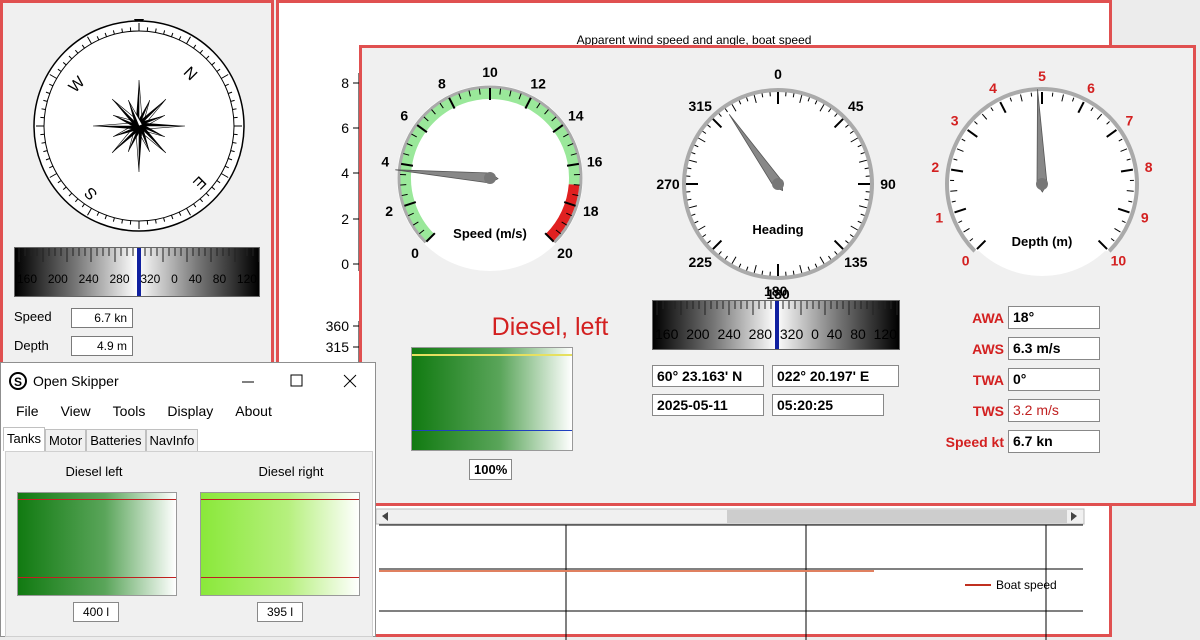 The height and width of the screenshot is (640, 1200). Describe the element at coordinates (97, 544) in the screenshot. I see `tank-left-gauge` at that location.